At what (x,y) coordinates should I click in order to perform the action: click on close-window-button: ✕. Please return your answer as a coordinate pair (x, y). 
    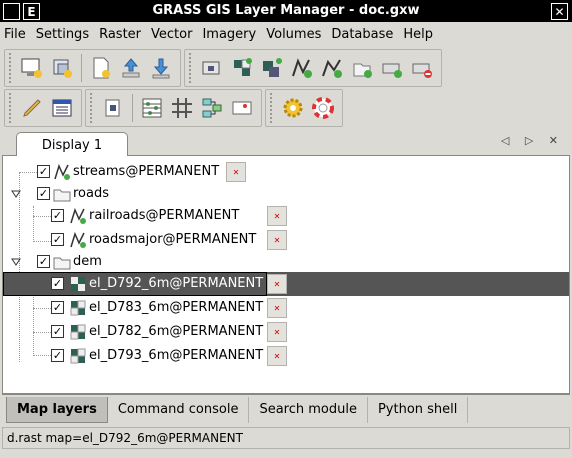
    Looking at the image, I should click on (559, 11).